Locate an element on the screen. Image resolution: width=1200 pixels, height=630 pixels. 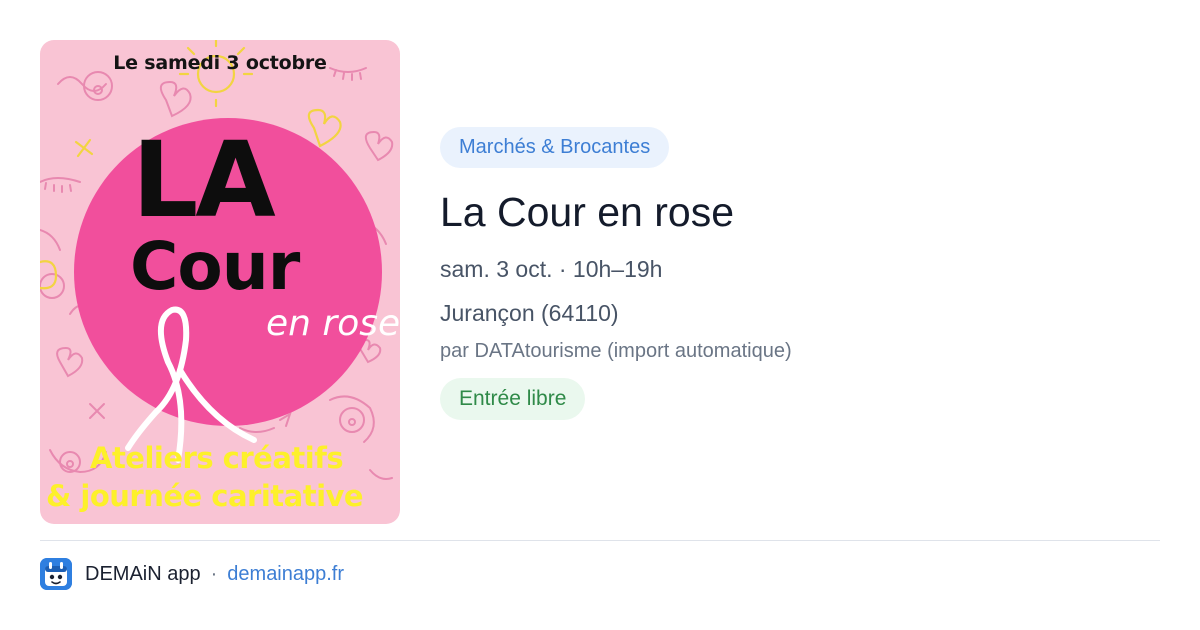
footer-divider is located at coordinates (600, 540).